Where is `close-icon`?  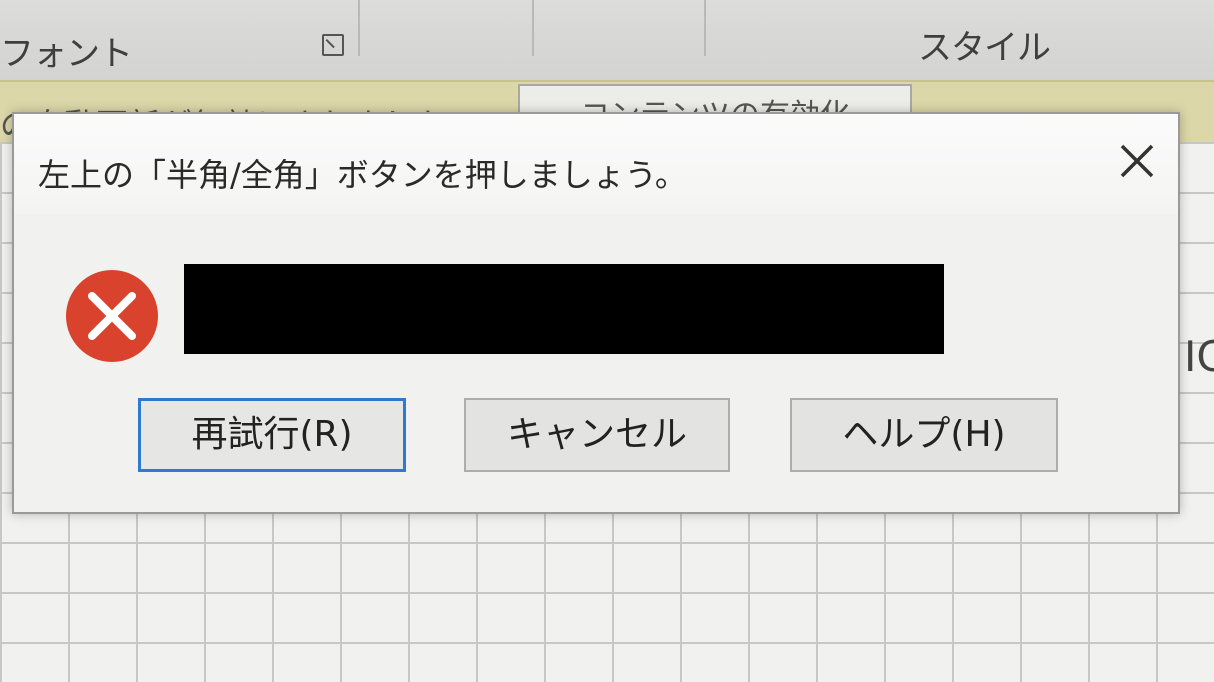 close-icon is located at coordinates (1137, 161).